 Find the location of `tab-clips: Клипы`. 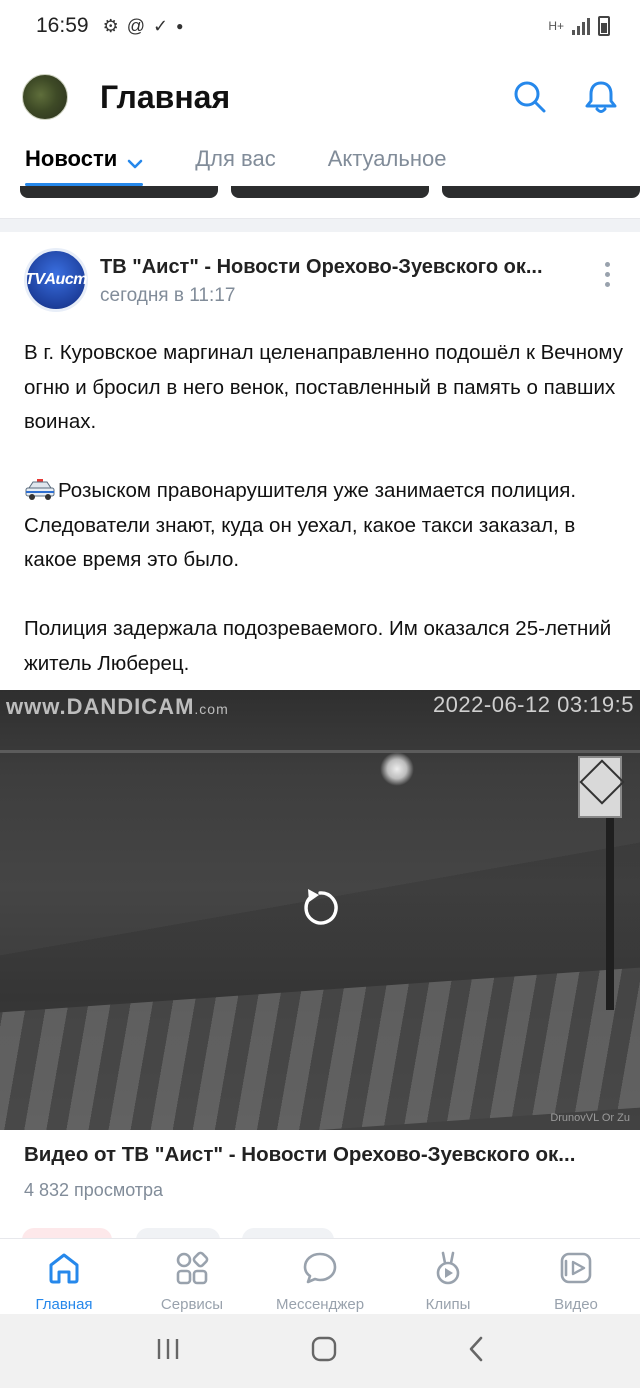

tab-clips: Клипы is located at coordinates (448, 1276).